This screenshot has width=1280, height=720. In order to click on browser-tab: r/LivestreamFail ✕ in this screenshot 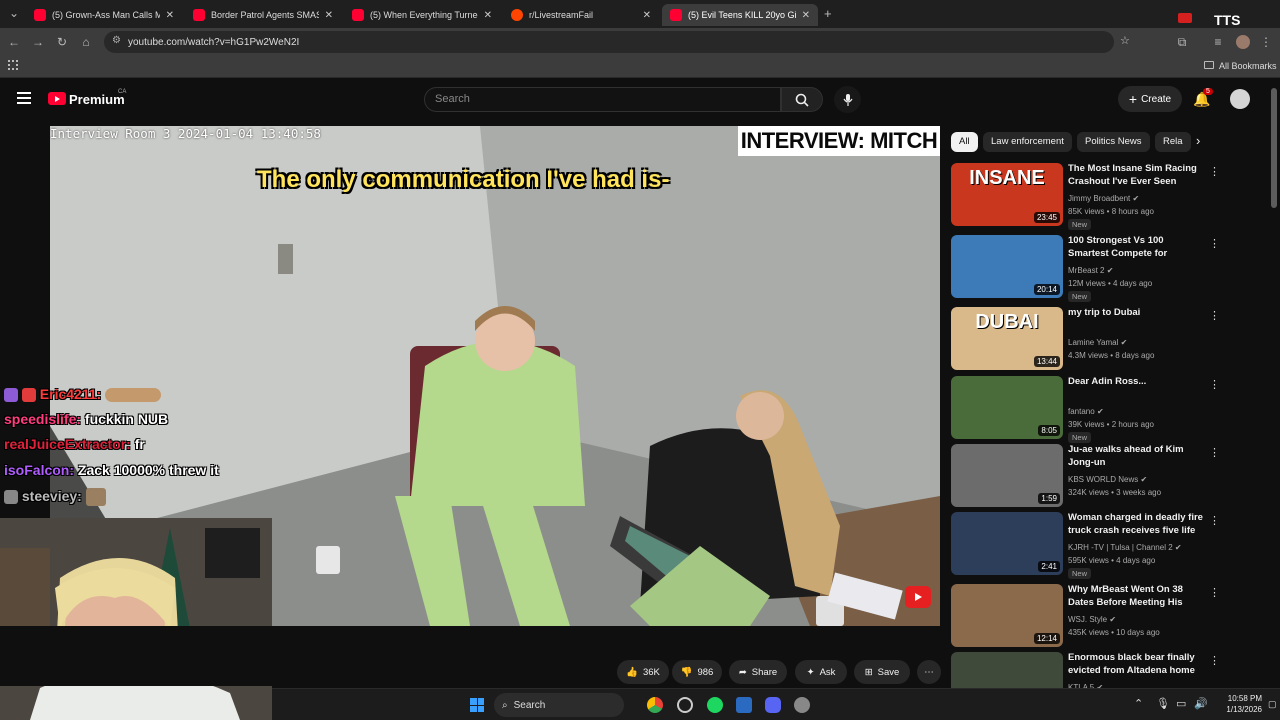, I will do `click(581, 15)`.